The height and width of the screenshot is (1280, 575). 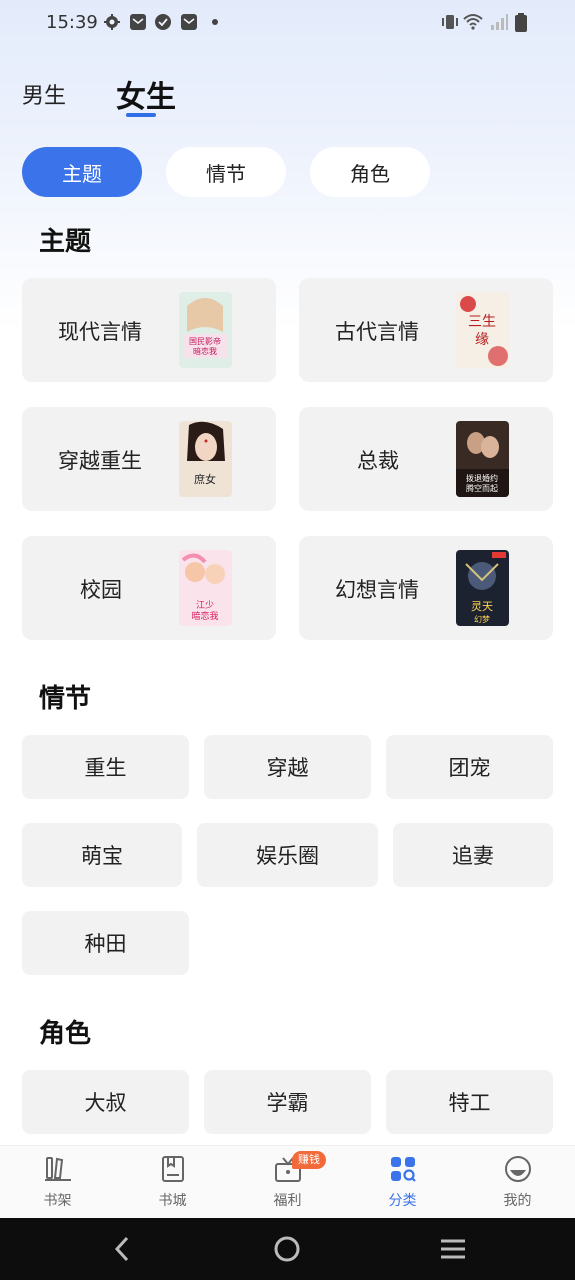 I want to click on nav-label: 书架, so click(x=57, y=1201).